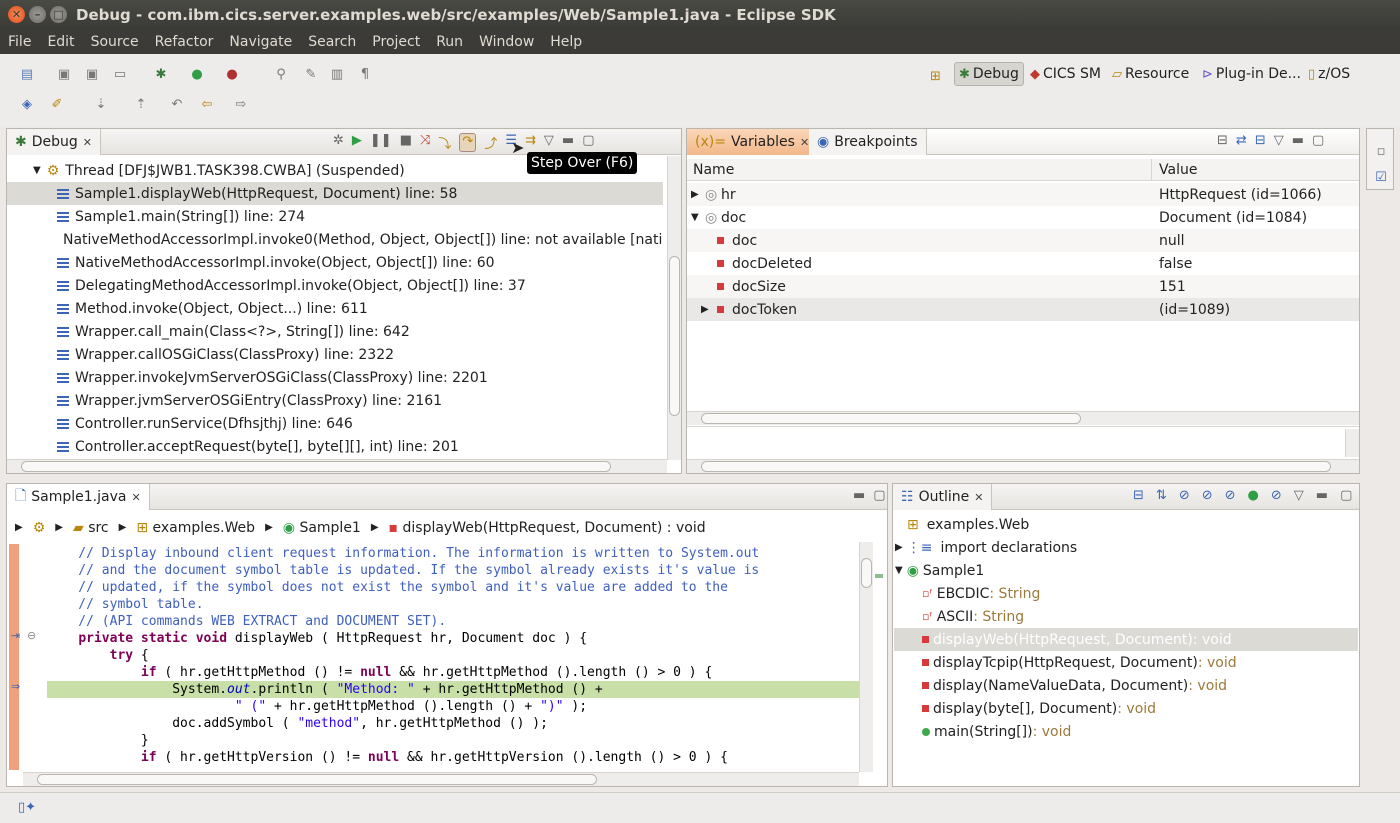 The image size is (1400, 823). Describe the element at coordinates (156, 216) in the screenshot. I see `stack-frame: Sample1.main(String[]) line: 274` at that location.